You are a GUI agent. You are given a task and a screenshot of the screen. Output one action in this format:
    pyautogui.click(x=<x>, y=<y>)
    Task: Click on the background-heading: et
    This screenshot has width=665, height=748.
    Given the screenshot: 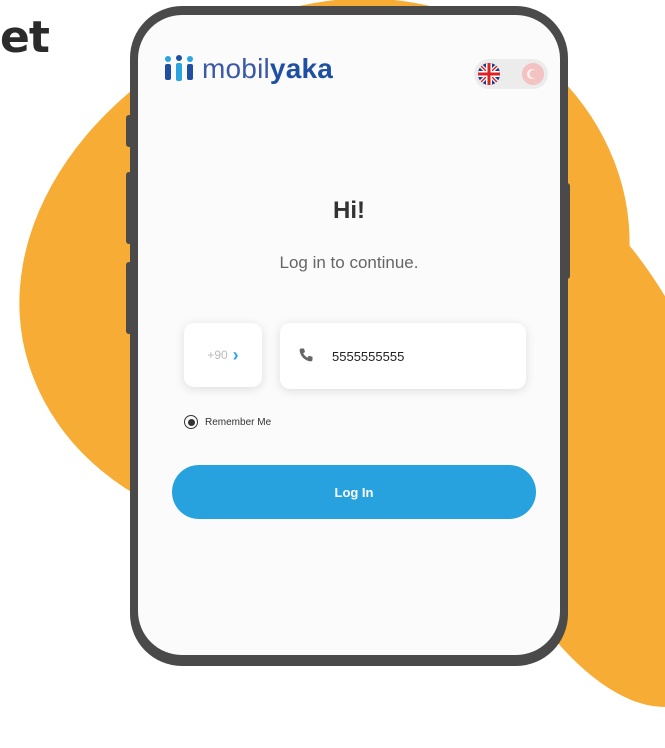 What is the action you would take?
    pyautogui.click(x=25, y=37)
    